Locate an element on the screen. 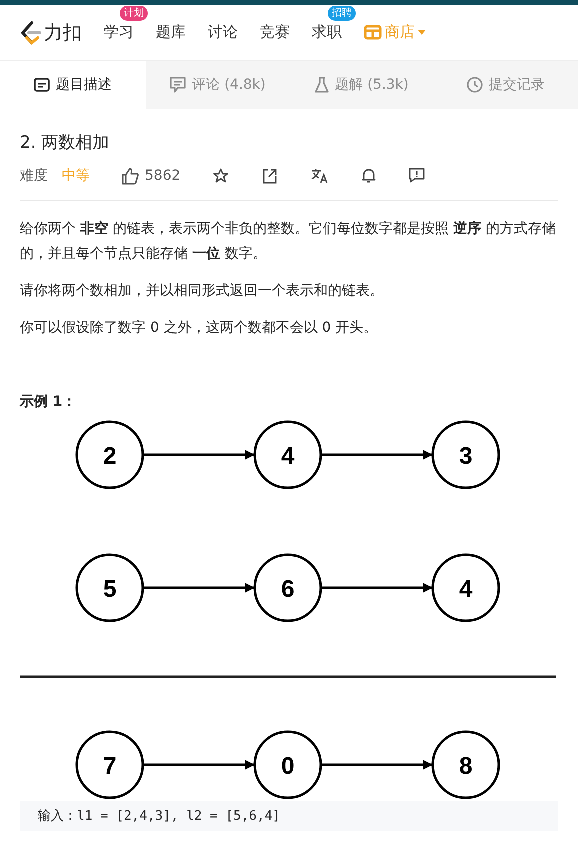  logo-icon is located at coordinates (31, 32).